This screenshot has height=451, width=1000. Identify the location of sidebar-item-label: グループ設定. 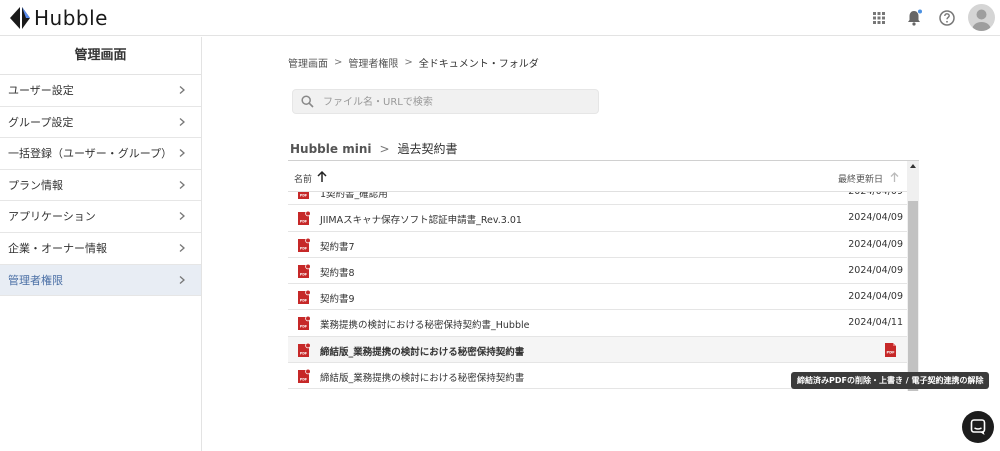
(41, 122).